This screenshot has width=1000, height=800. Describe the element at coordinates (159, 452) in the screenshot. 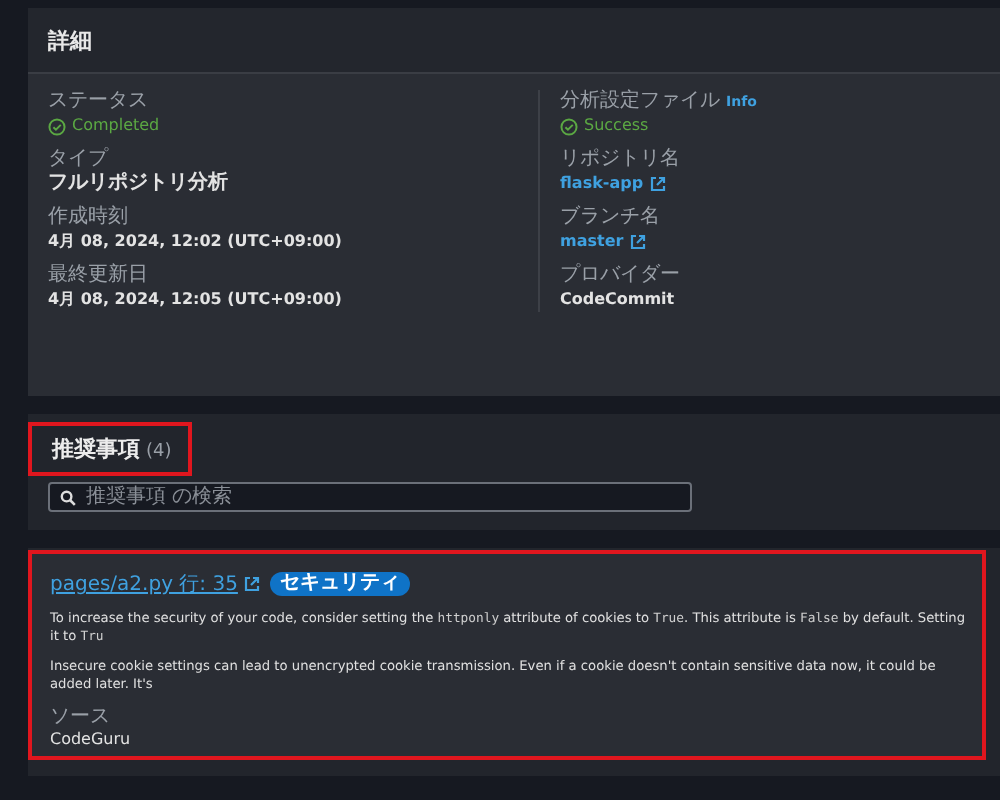

I see `item-count: (4)` at that location.